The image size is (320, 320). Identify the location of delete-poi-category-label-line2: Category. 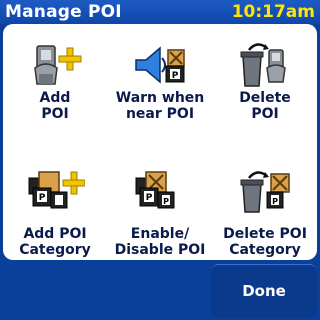
(265, 250).